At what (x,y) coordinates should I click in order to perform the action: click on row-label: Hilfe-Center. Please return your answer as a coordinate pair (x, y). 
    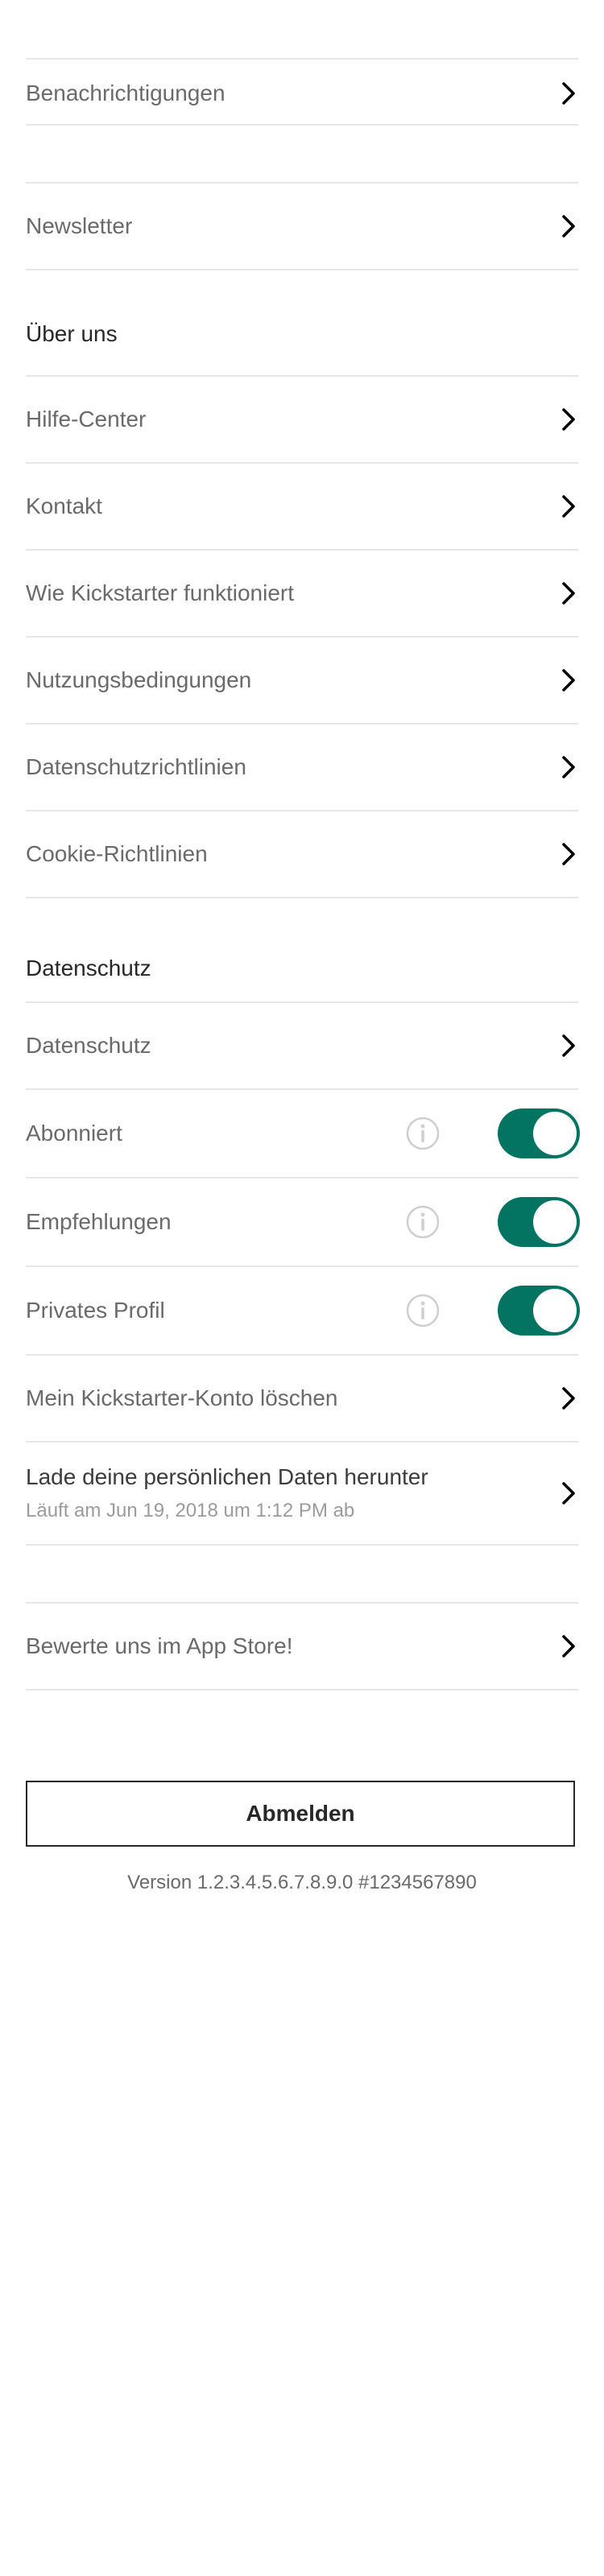
    Looking at the image, I should click on (86, 419).